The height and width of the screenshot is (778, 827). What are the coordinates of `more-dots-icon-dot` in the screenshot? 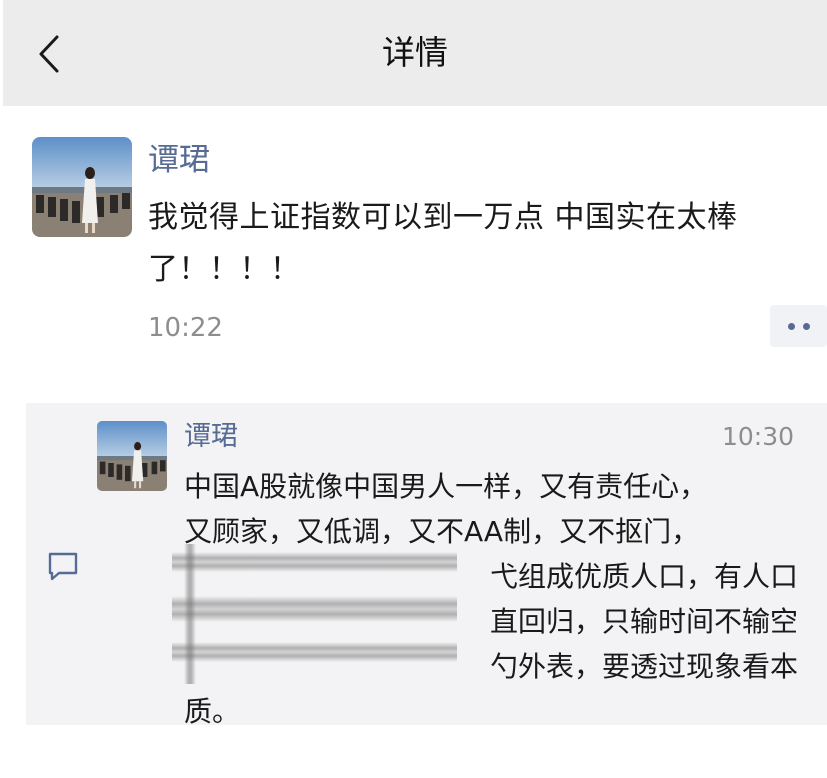 It's located at (806, 326).